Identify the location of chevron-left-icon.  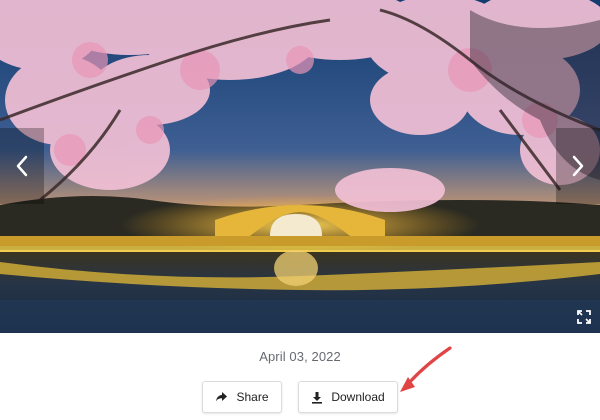
(22, 166).